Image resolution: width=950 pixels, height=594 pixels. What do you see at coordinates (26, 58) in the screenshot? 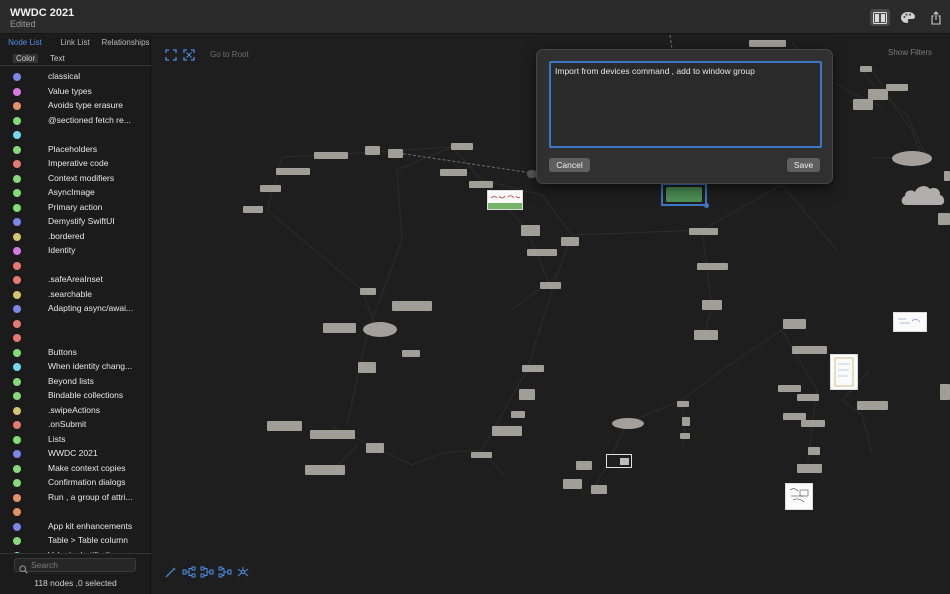
I see `color-column-header: Color` at bounding box center [26, 58].